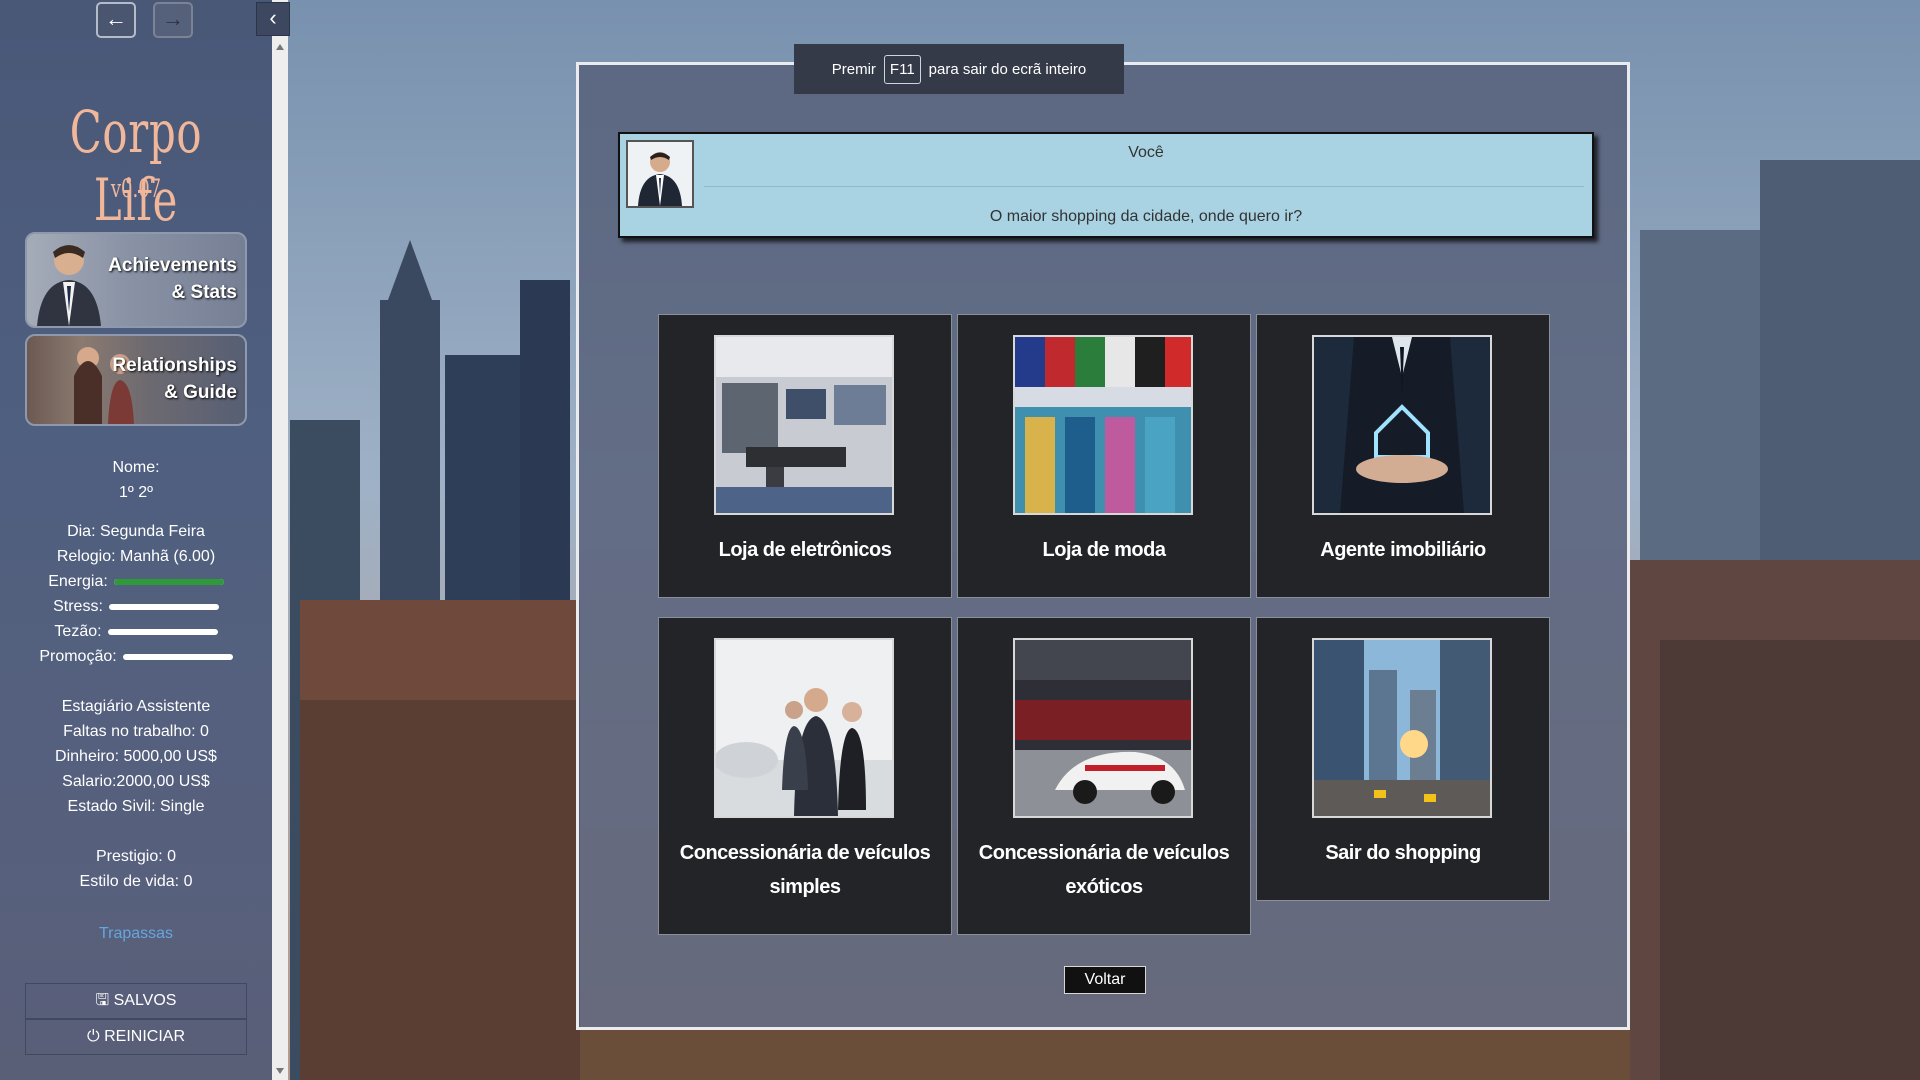  Describe the element at coordinates (162, 631) in the screenshot. I see `lust-bar` at that location.